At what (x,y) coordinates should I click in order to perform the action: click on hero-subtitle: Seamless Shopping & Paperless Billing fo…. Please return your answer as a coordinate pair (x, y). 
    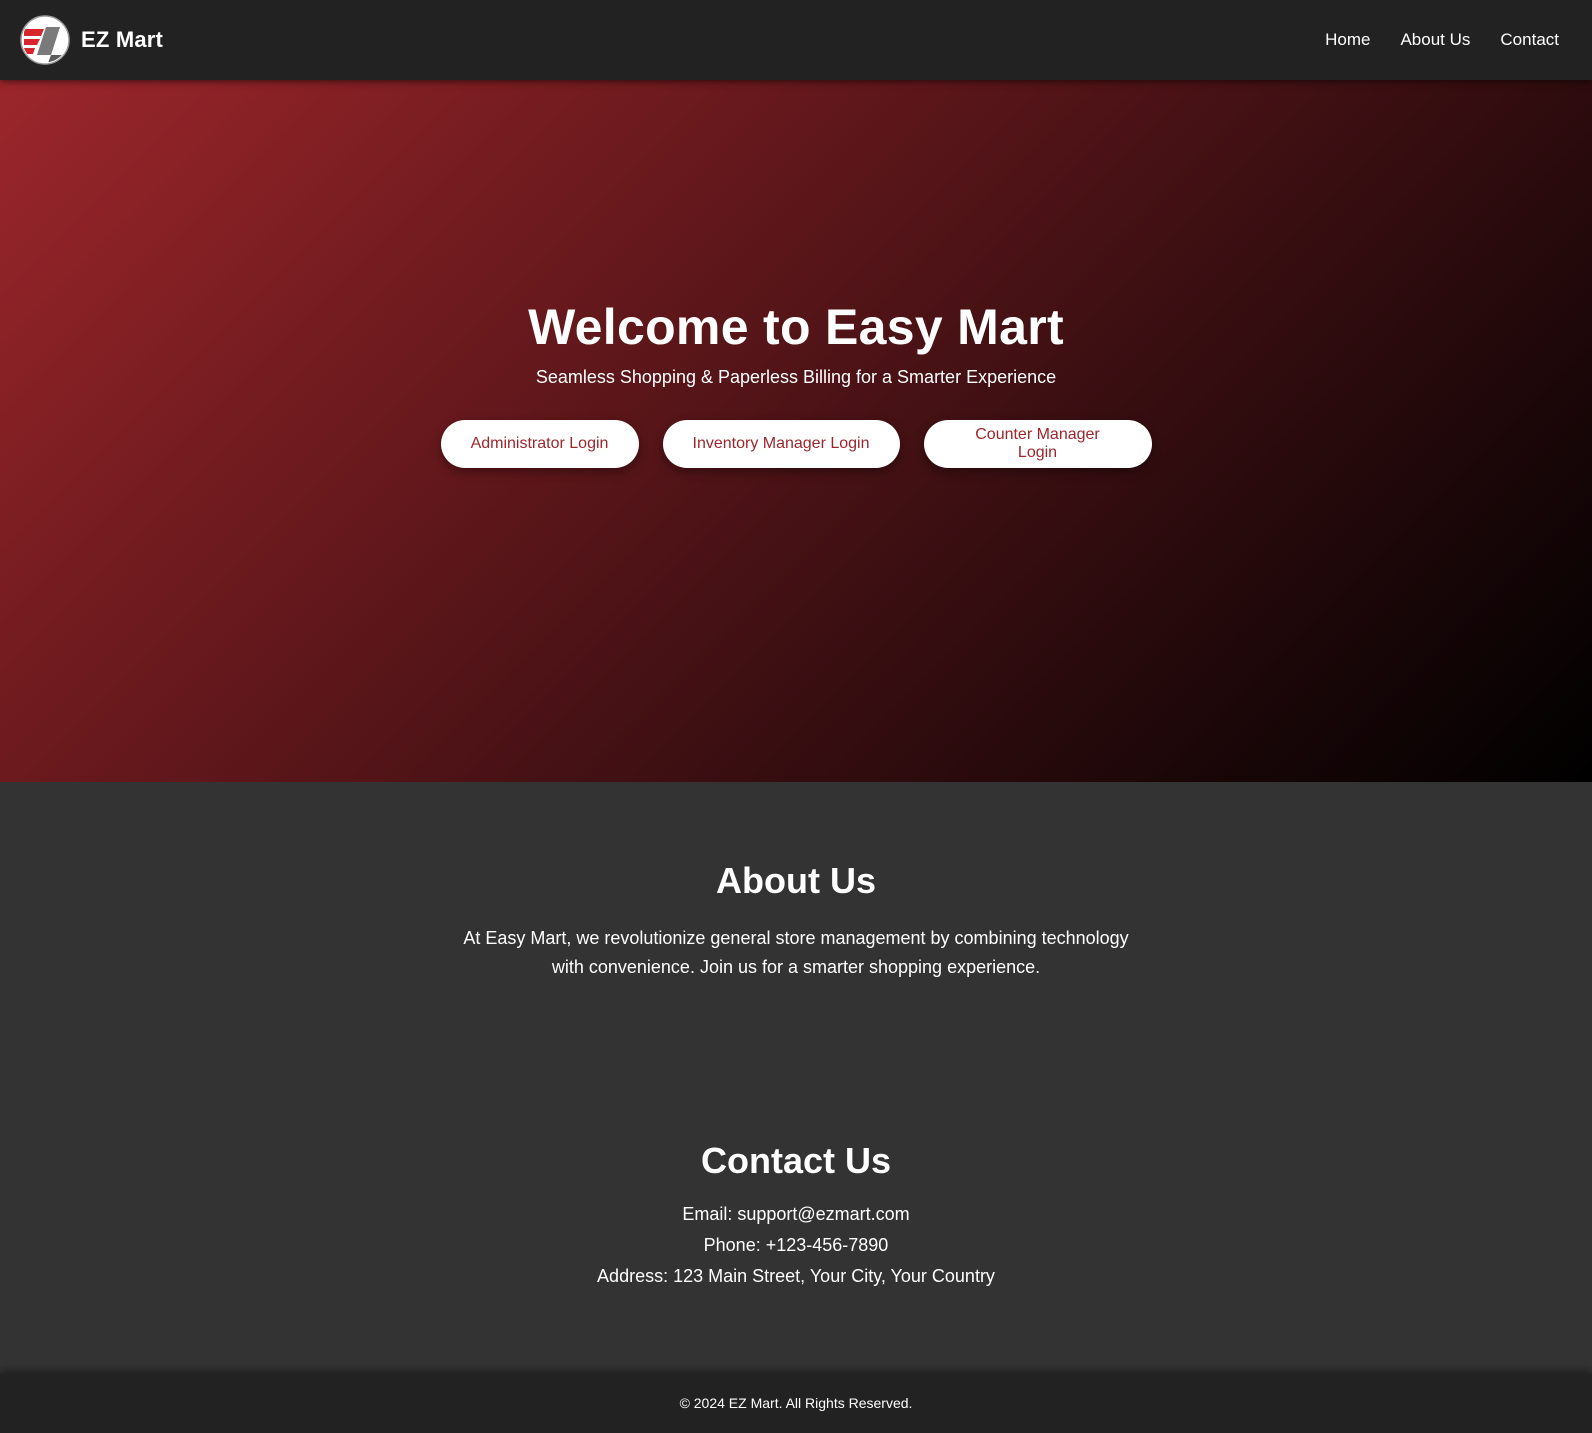
    Looking at the image, I should click on (796, 377).